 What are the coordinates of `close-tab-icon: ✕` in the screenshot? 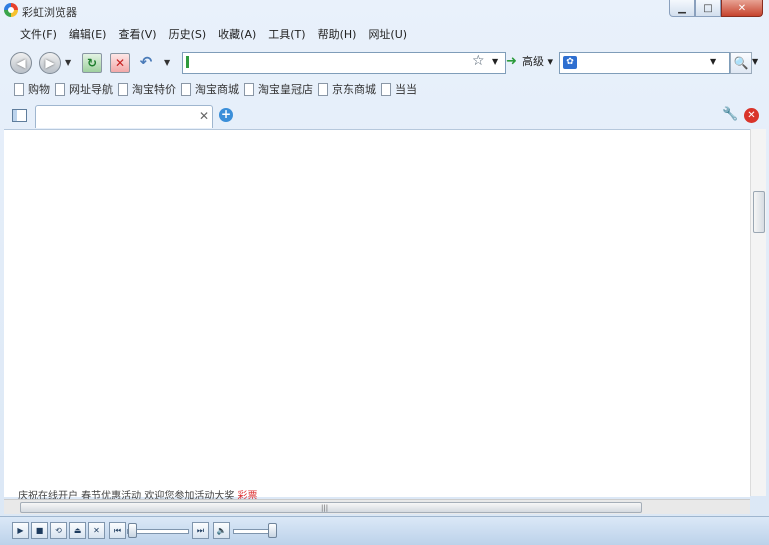 It's located at (204, 116).